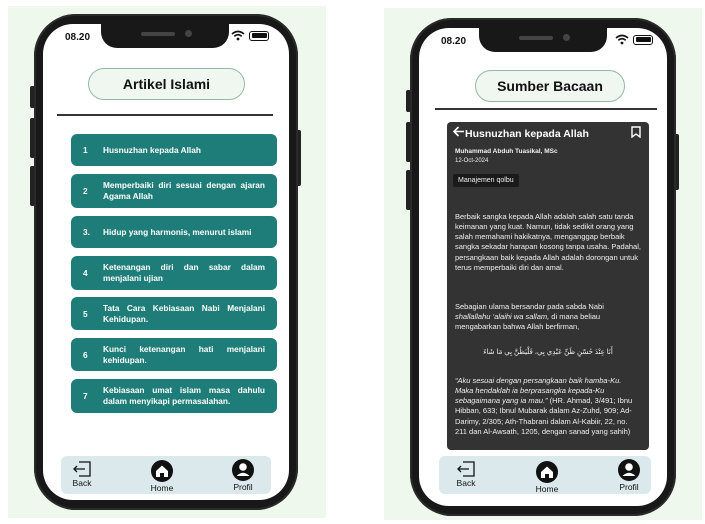 This screenshot has height=524, width=705. I want to click on article-number: 5, so click(85, 313).